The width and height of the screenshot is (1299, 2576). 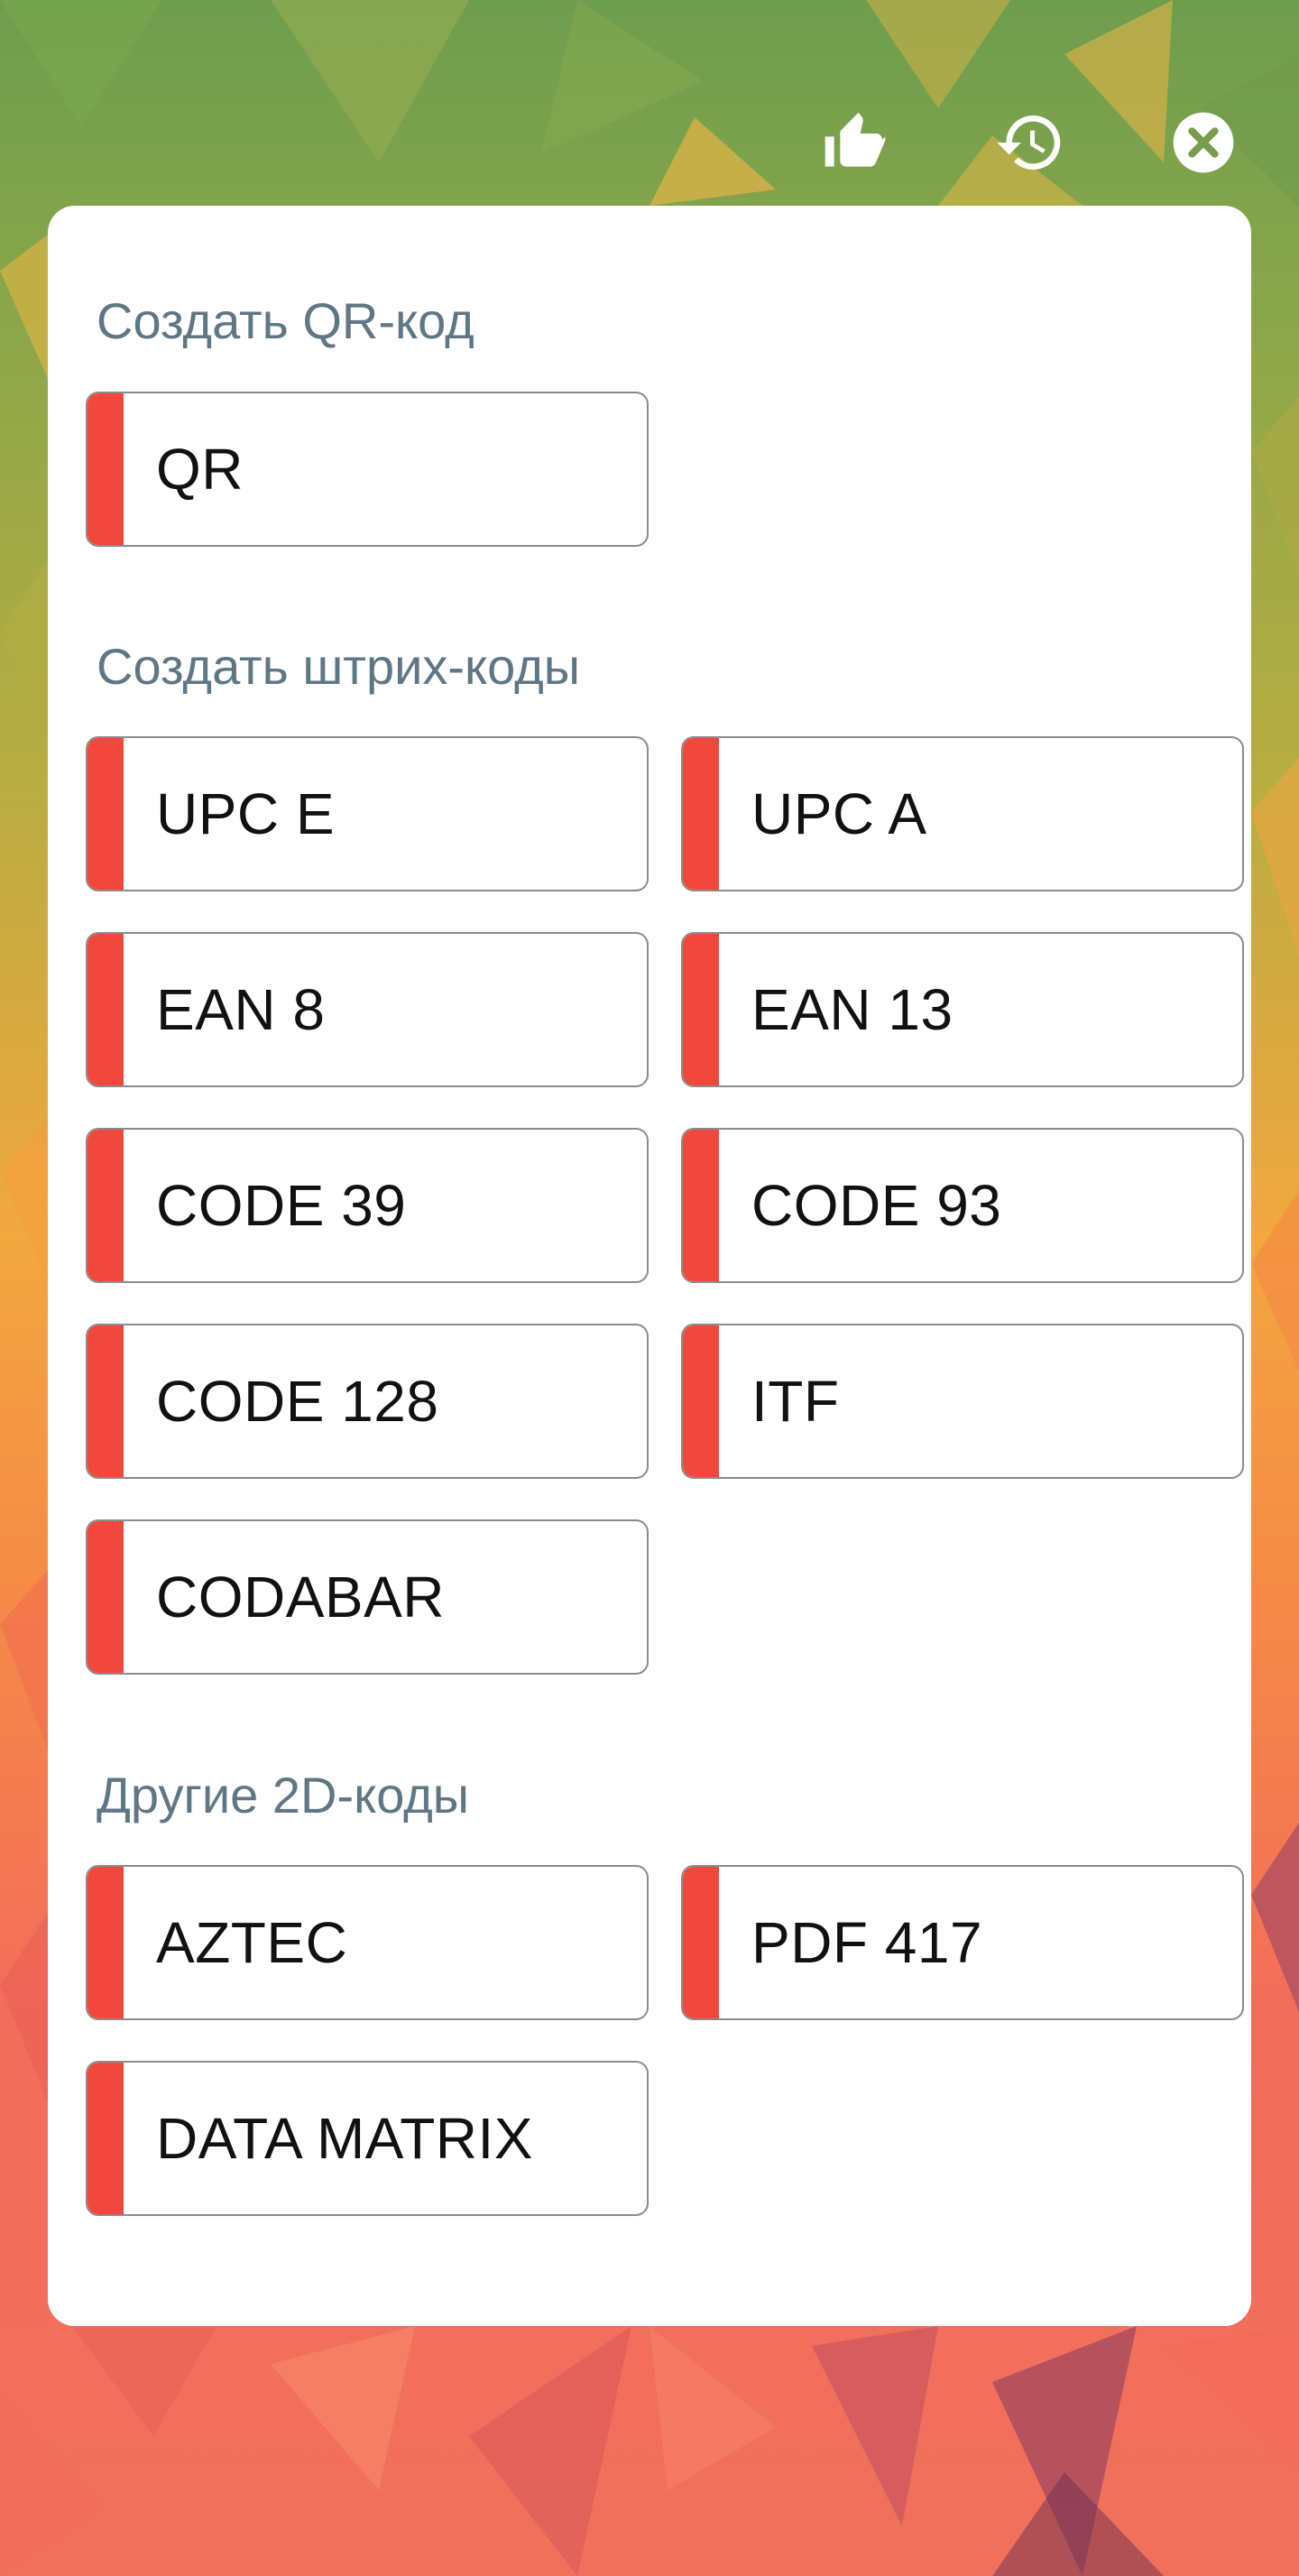 I want to click on button-label: CODE 128, so click(x=297, y=1401).